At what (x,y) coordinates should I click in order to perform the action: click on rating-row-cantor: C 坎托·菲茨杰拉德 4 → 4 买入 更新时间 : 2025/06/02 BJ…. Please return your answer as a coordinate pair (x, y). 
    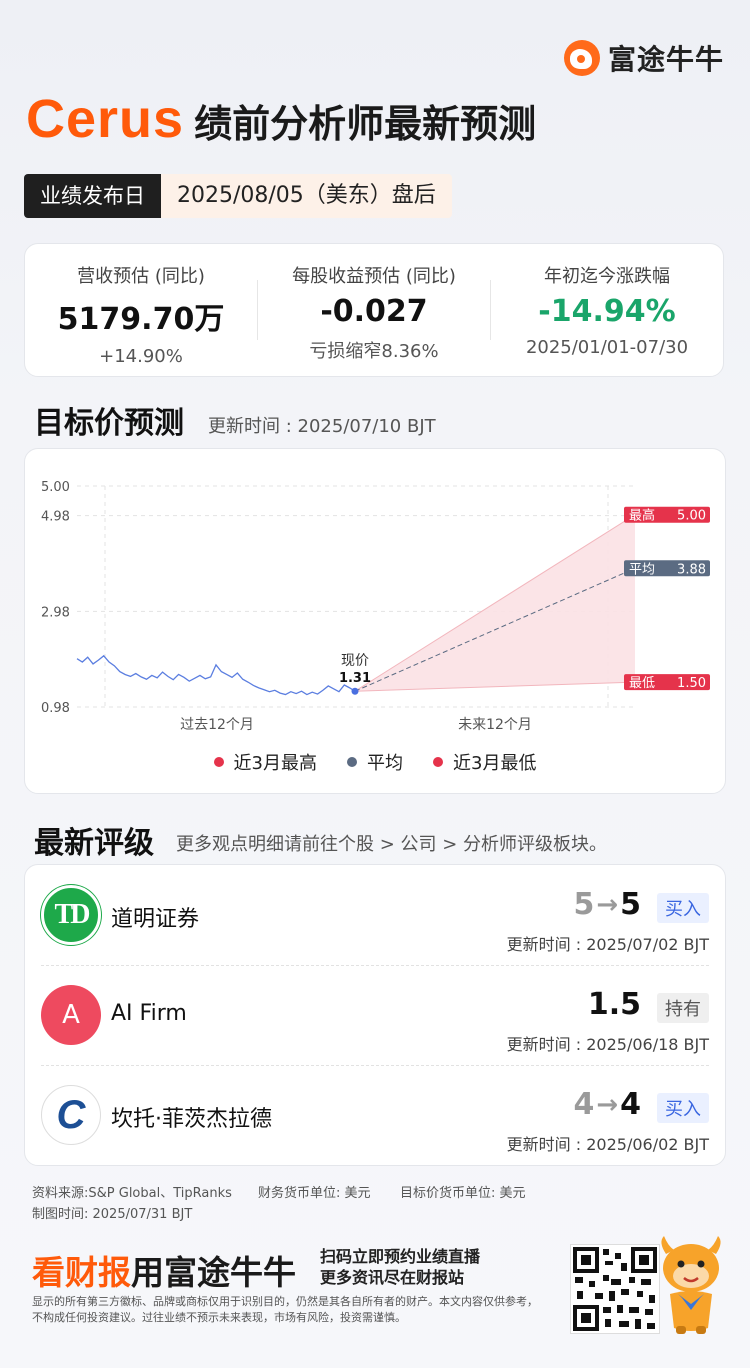
    Looking at the image, I should click on (375, 1115).